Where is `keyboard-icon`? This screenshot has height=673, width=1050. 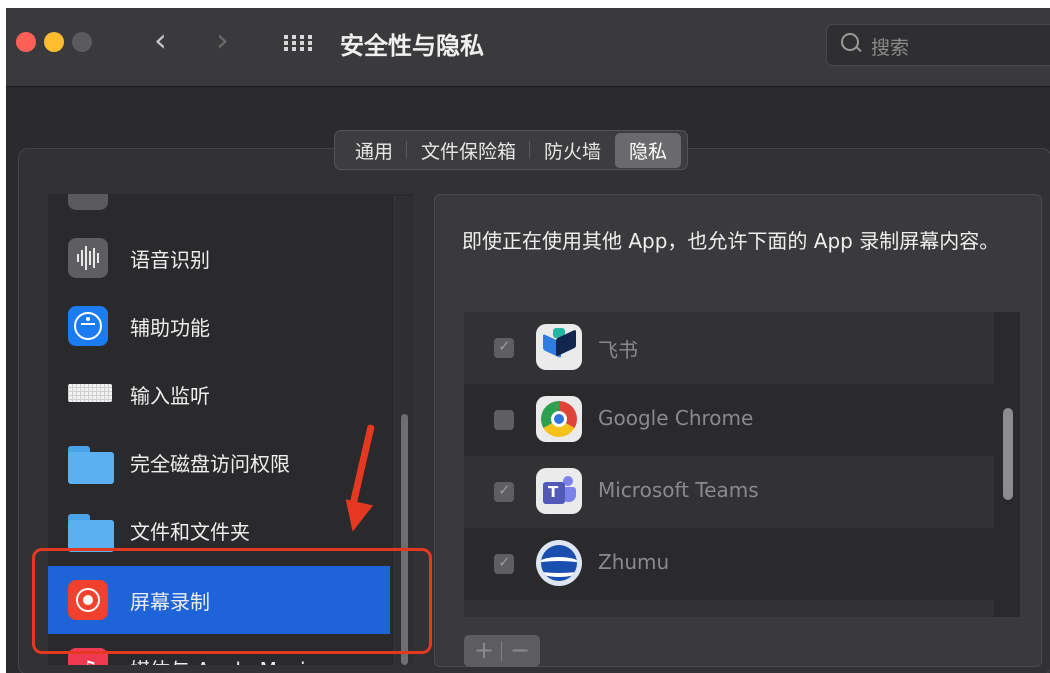 keyboard-icon is located at coordinates (90, 394).